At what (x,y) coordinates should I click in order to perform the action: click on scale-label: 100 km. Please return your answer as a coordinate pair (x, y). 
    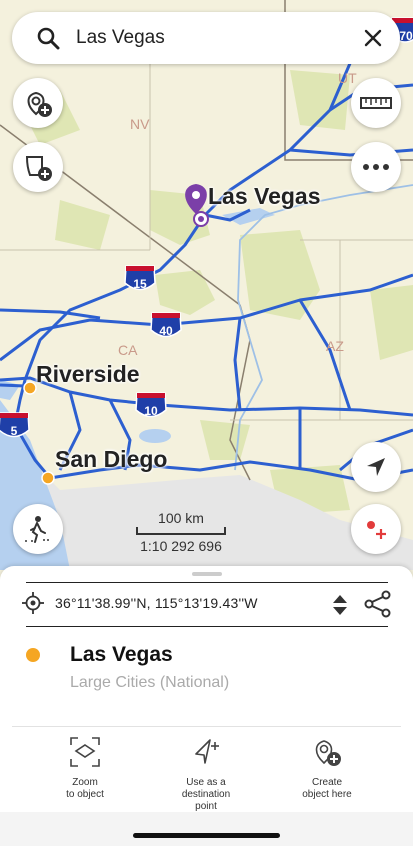
    Looking at the image, I should click on (181, 518).